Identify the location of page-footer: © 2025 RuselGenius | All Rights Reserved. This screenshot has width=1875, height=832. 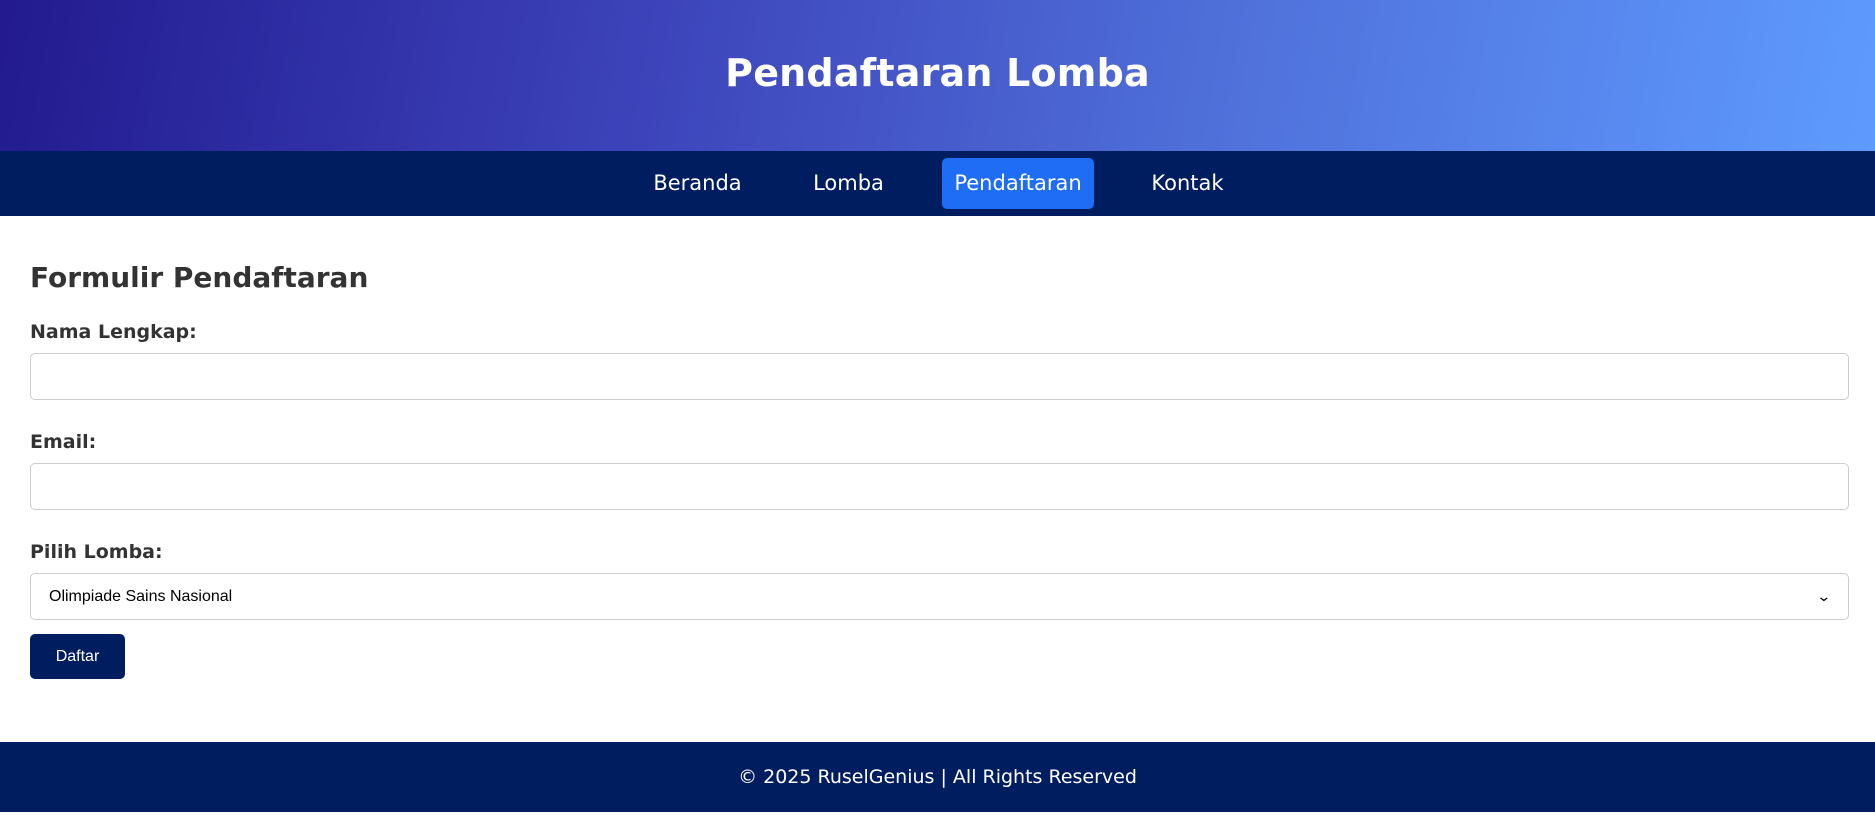
(937, 777).